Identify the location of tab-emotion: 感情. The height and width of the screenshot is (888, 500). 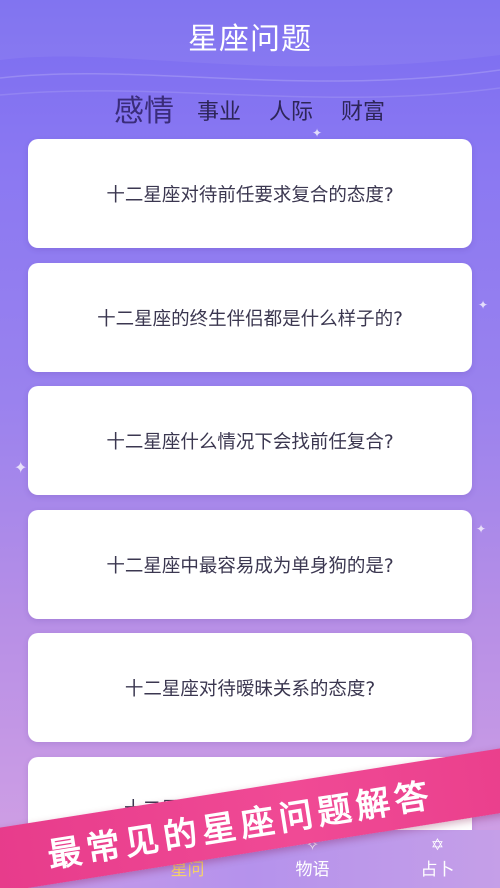
(144, 108).